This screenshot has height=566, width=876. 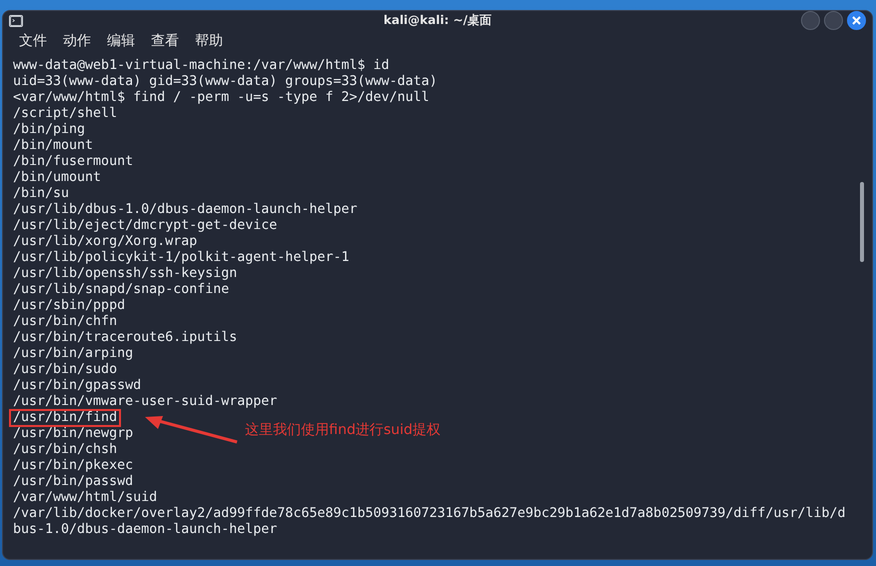 What do you see at coordinates (73, 162) in the screenshot?
I see `terminal-line: /bin/fusermount` at bounding box center [73, 162].